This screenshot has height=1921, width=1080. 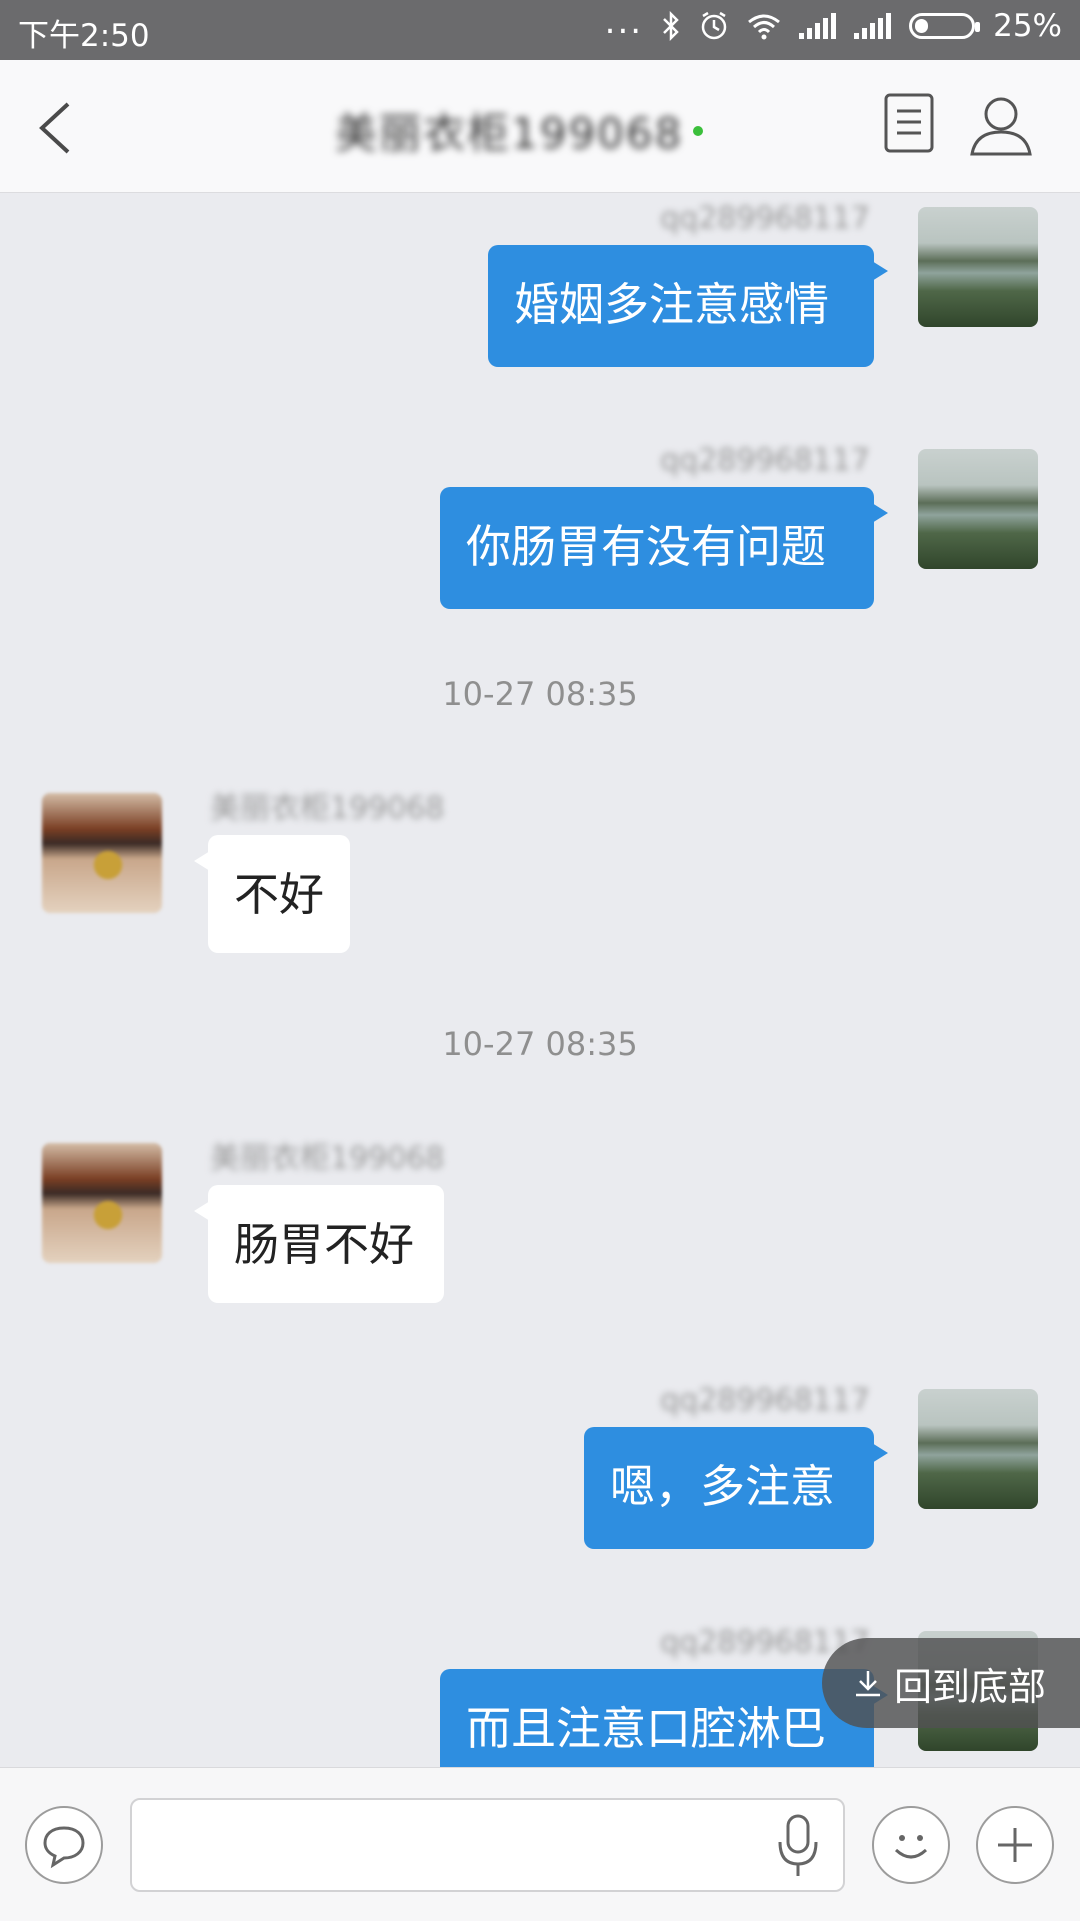 I want to click on user-icon, so click(x=1001, y=126).